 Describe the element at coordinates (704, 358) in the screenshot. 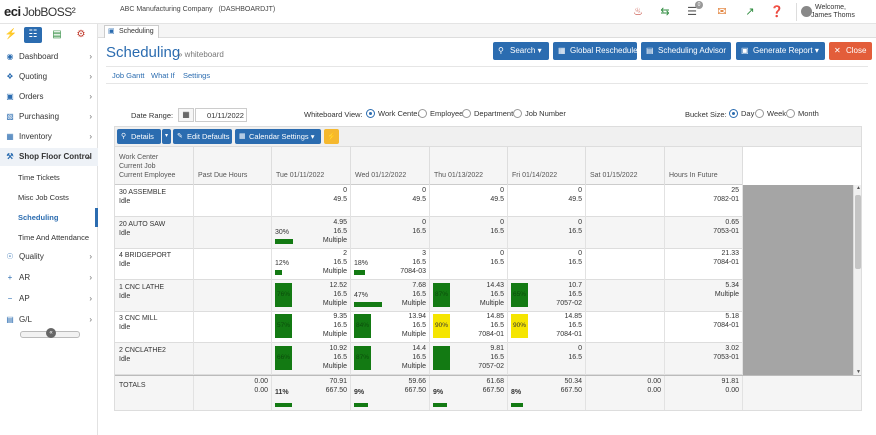

I see `future-hours-cell: 3.02 7053-01` at that location.